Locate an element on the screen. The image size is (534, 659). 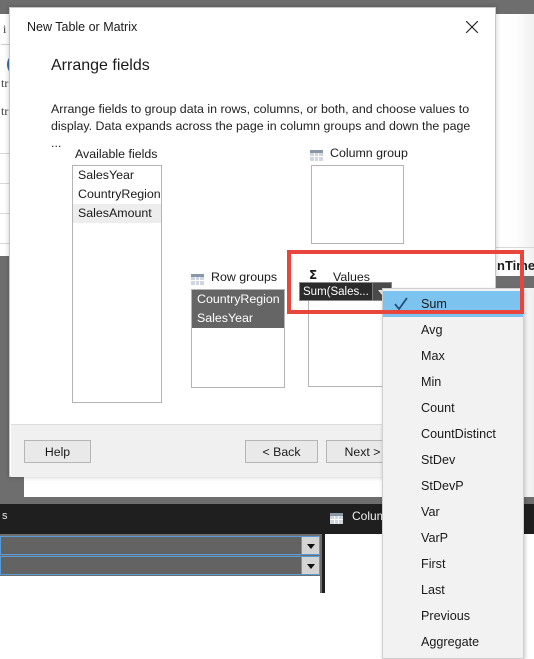
menu-item-avg: Avg is located at coordinates (453, 330).